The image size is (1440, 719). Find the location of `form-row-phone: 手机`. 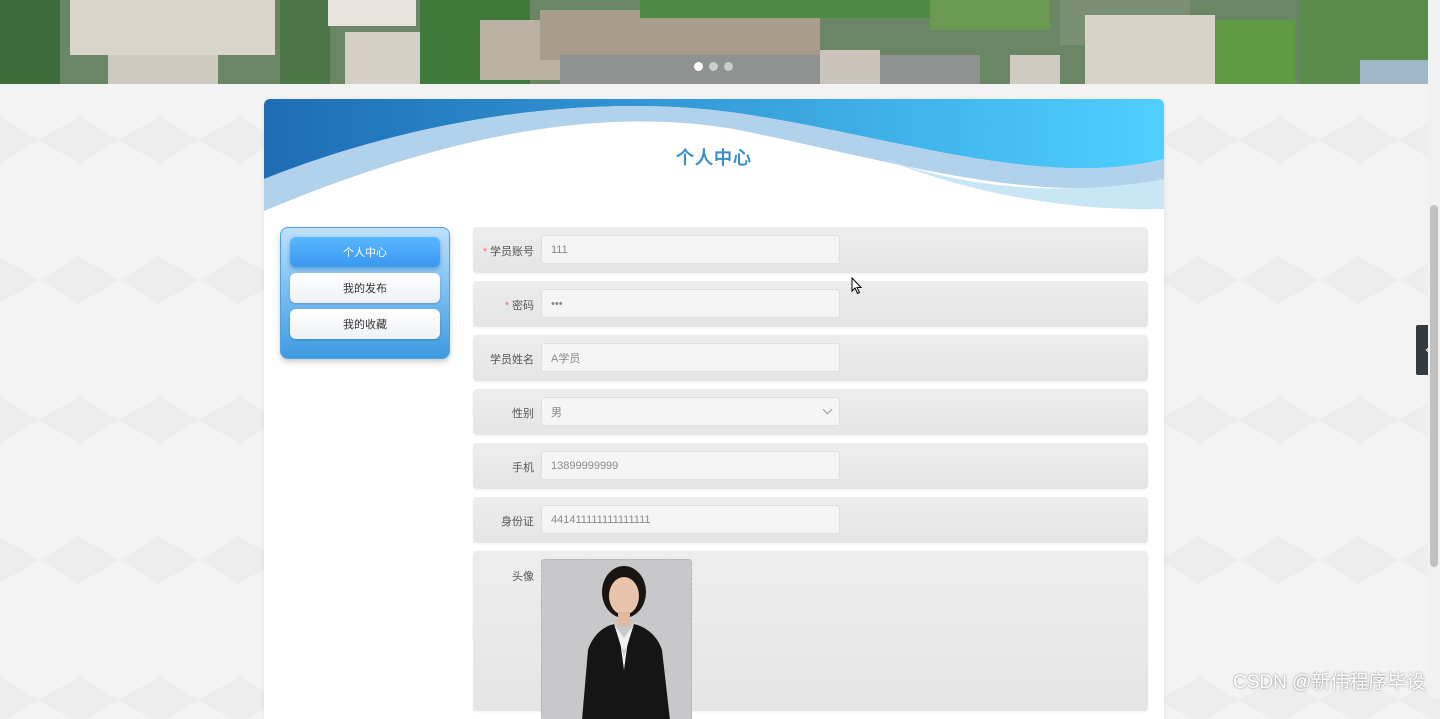

form-row-phone: 手机 is located at coordinates (810, 466).